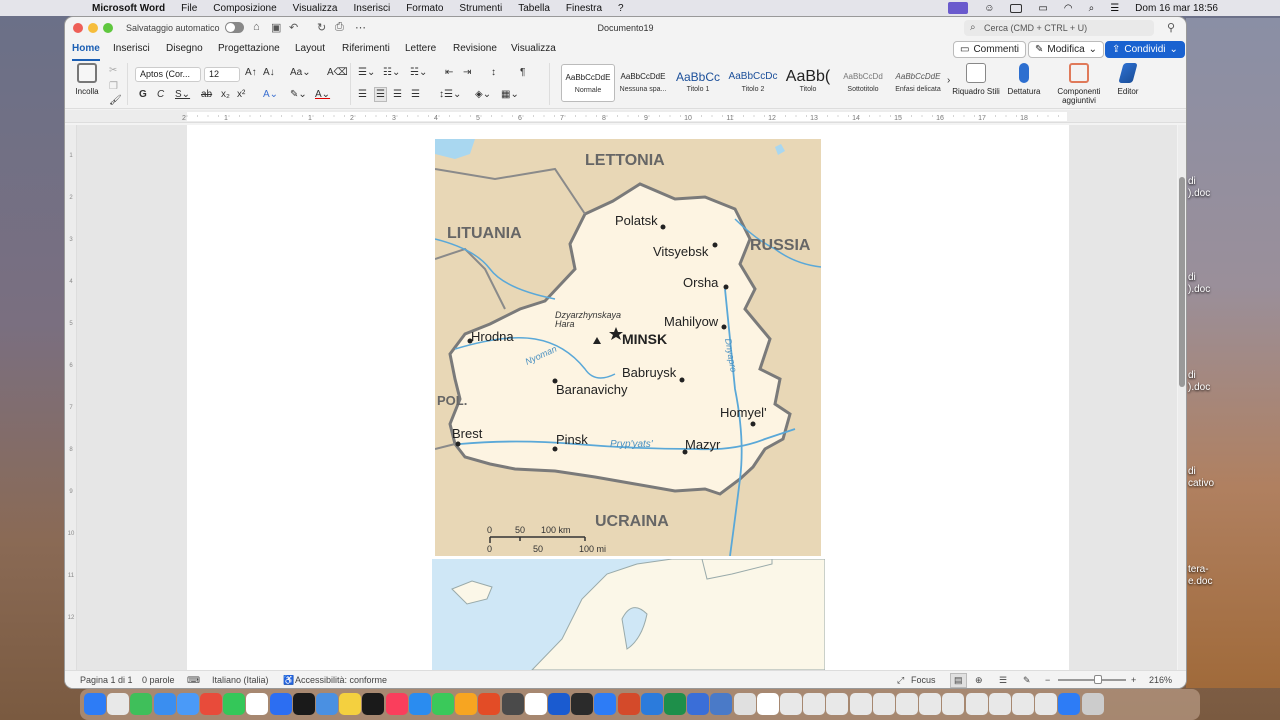  Describe the element at coordinates (366, 48) in the screenshot. I see `tab-riferimenti: Riferimenti` at that location.